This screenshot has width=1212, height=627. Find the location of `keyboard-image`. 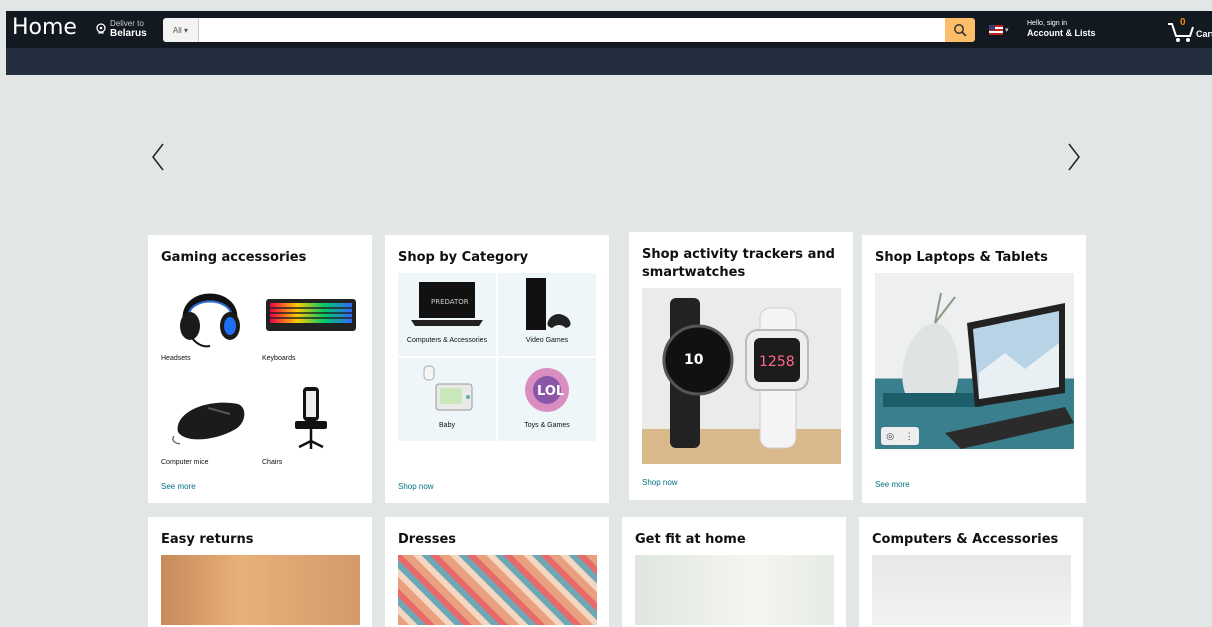

keyboard-image is located at coordinates (310, 315).